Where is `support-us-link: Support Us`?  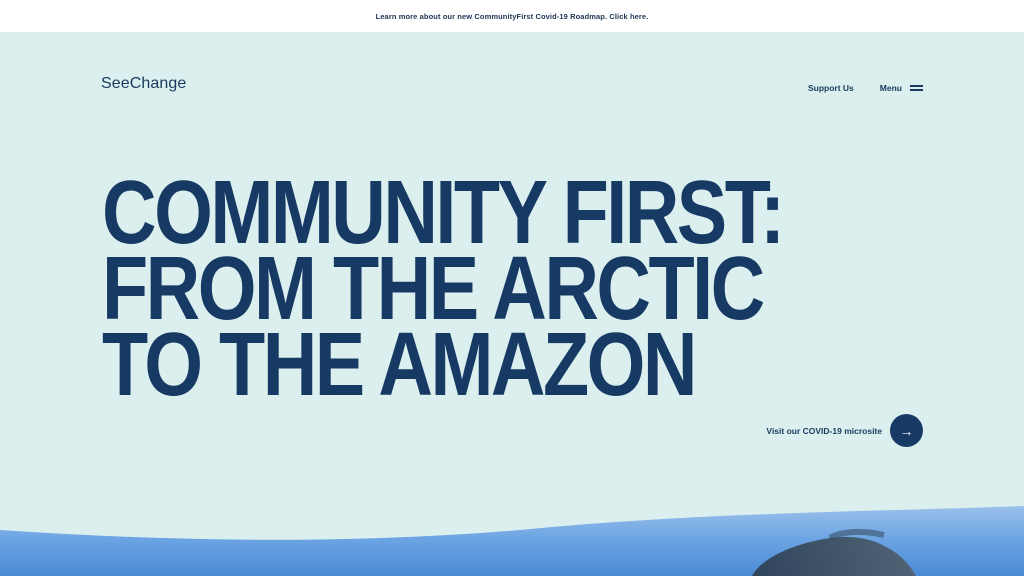 support-us-link: Support Us is located at coordinates (831, 88).